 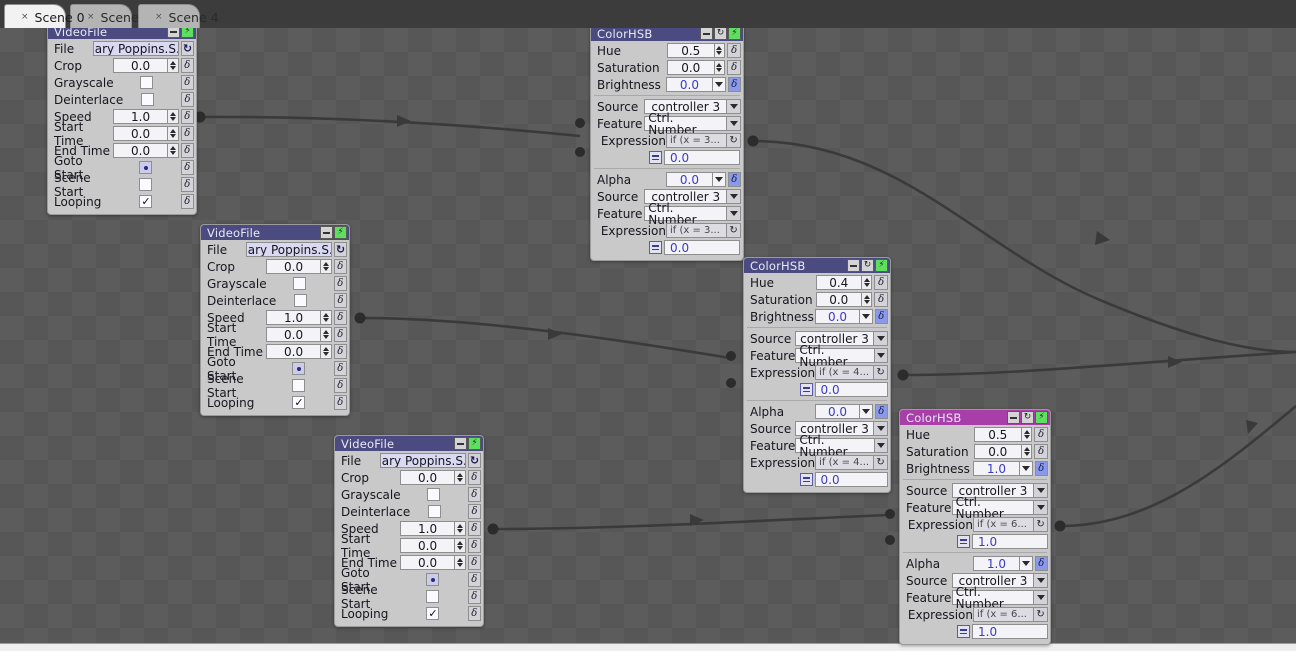 I want to click on saturation-value: 0.0, so click(x=997, y=451).